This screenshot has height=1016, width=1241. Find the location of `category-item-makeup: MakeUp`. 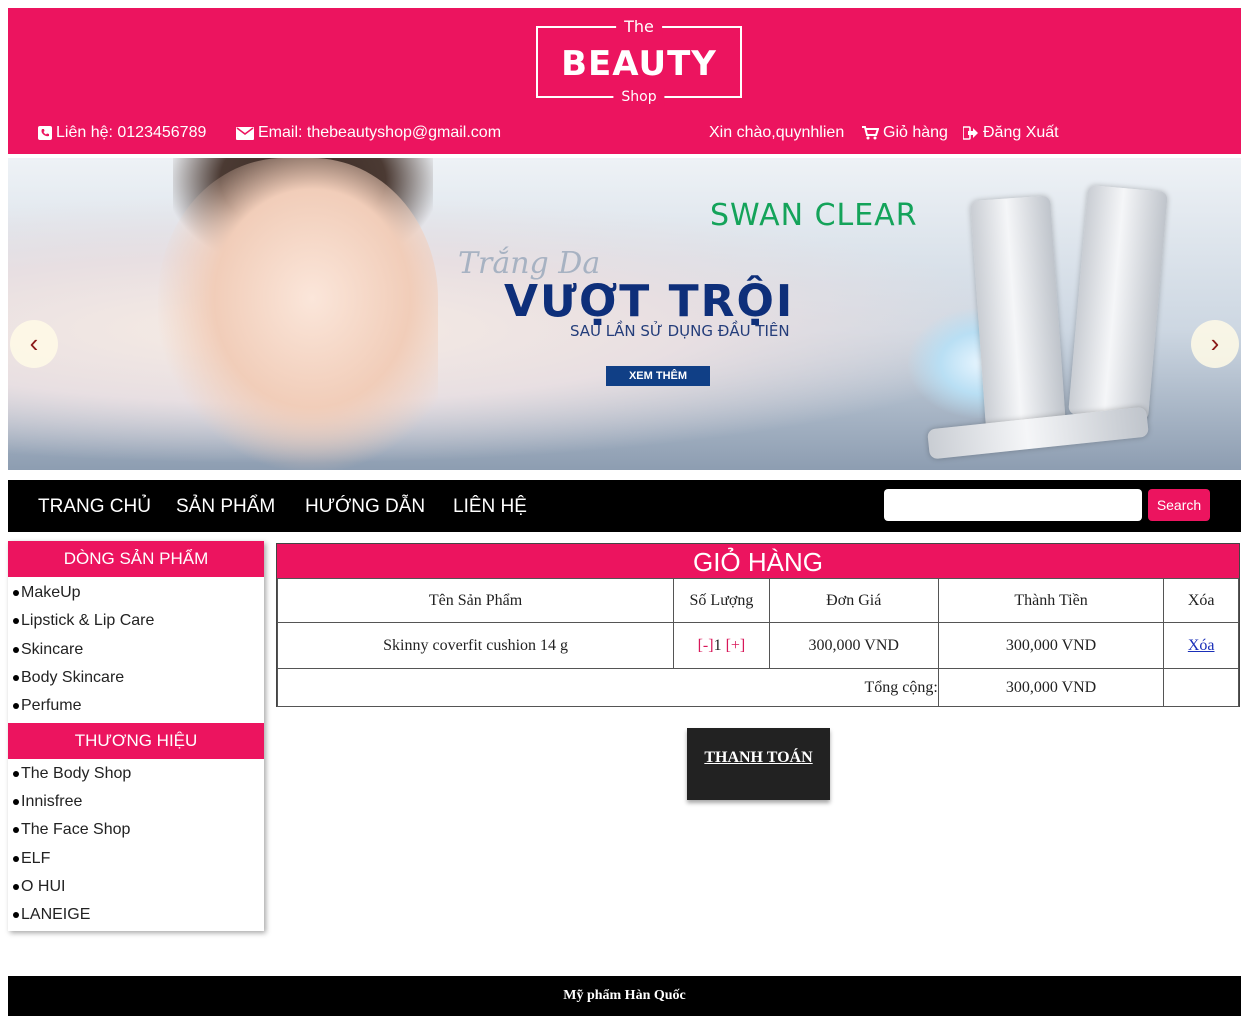

category-item-makeup: MakeUp is located at coordinates (47, 593).